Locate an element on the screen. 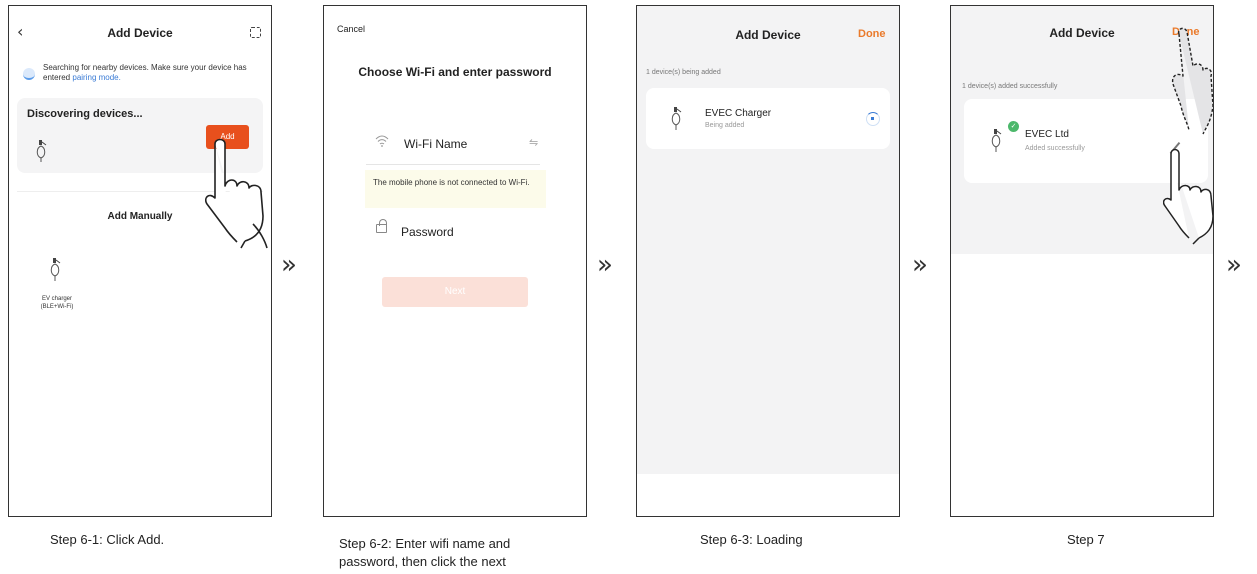  step-caption: Step 6-1: Click Add. is located at coordinates (107, 539).